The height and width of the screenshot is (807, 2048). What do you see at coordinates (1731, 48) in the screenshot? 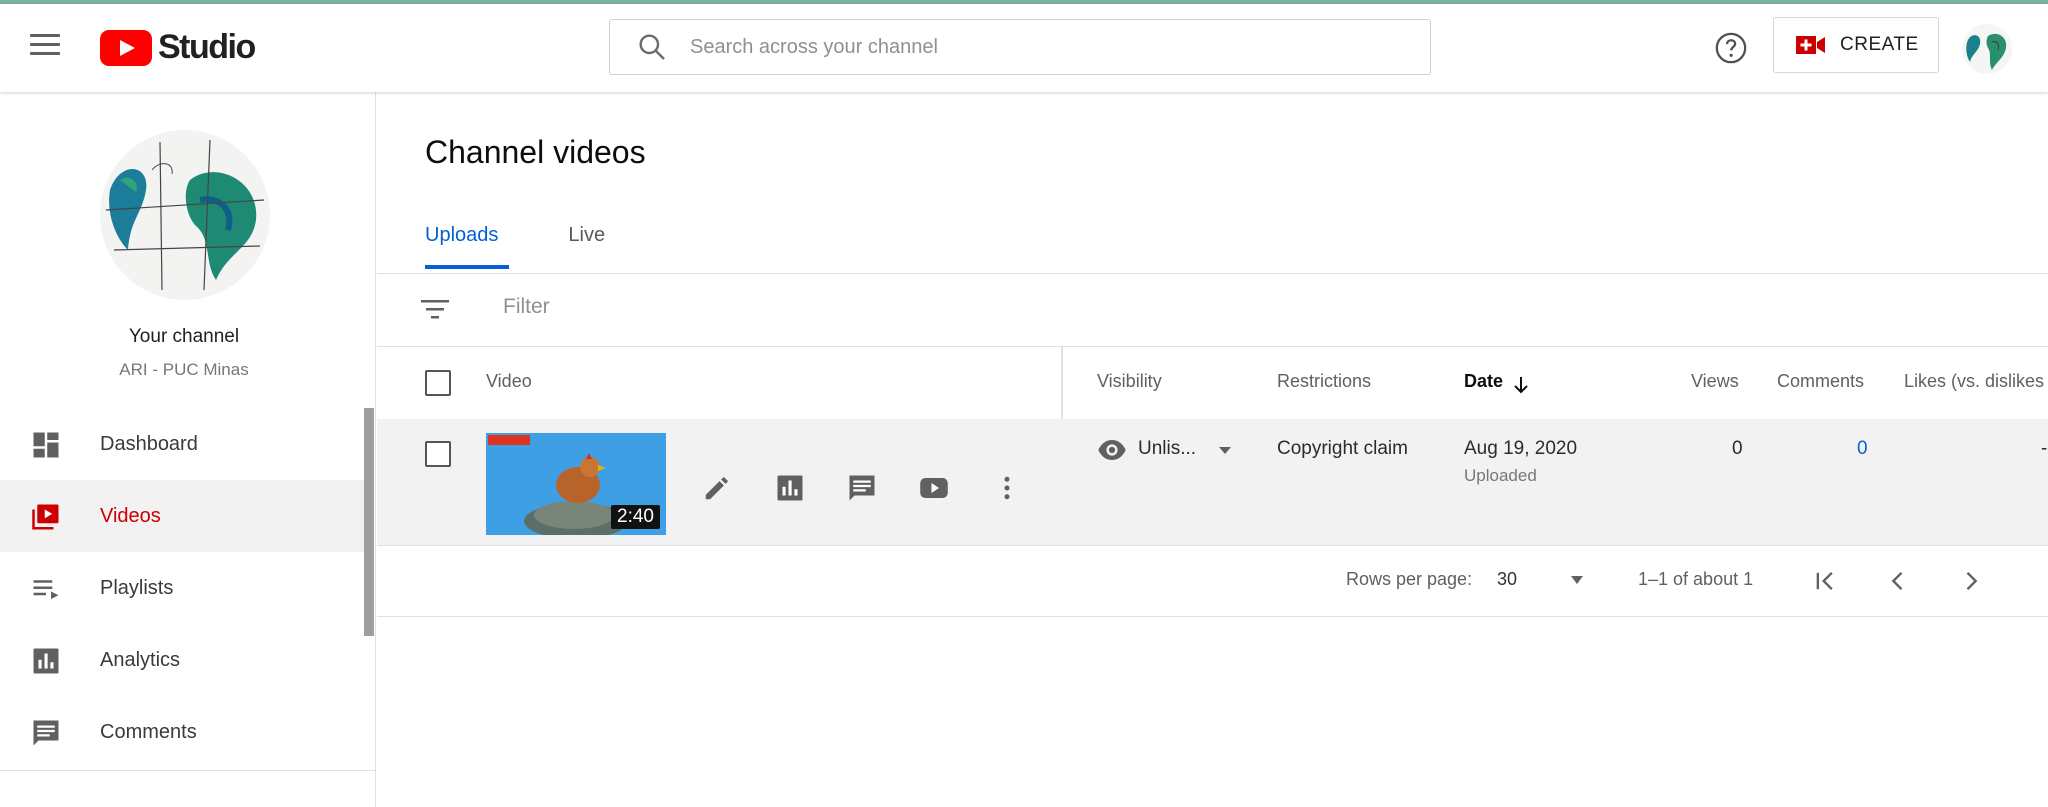
I see `help-icon` at bounding box center [1731, 48].